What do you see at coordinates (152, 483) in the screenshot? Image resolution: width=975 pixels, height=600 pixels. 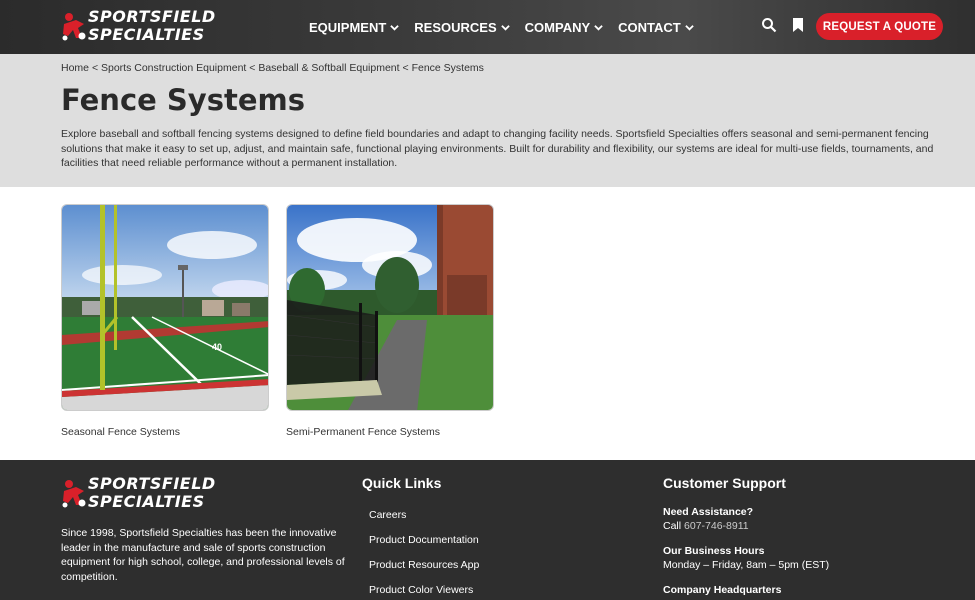 I see `footer-logo-line1: SPORTSFIELD` at bounding box center [152, 483].